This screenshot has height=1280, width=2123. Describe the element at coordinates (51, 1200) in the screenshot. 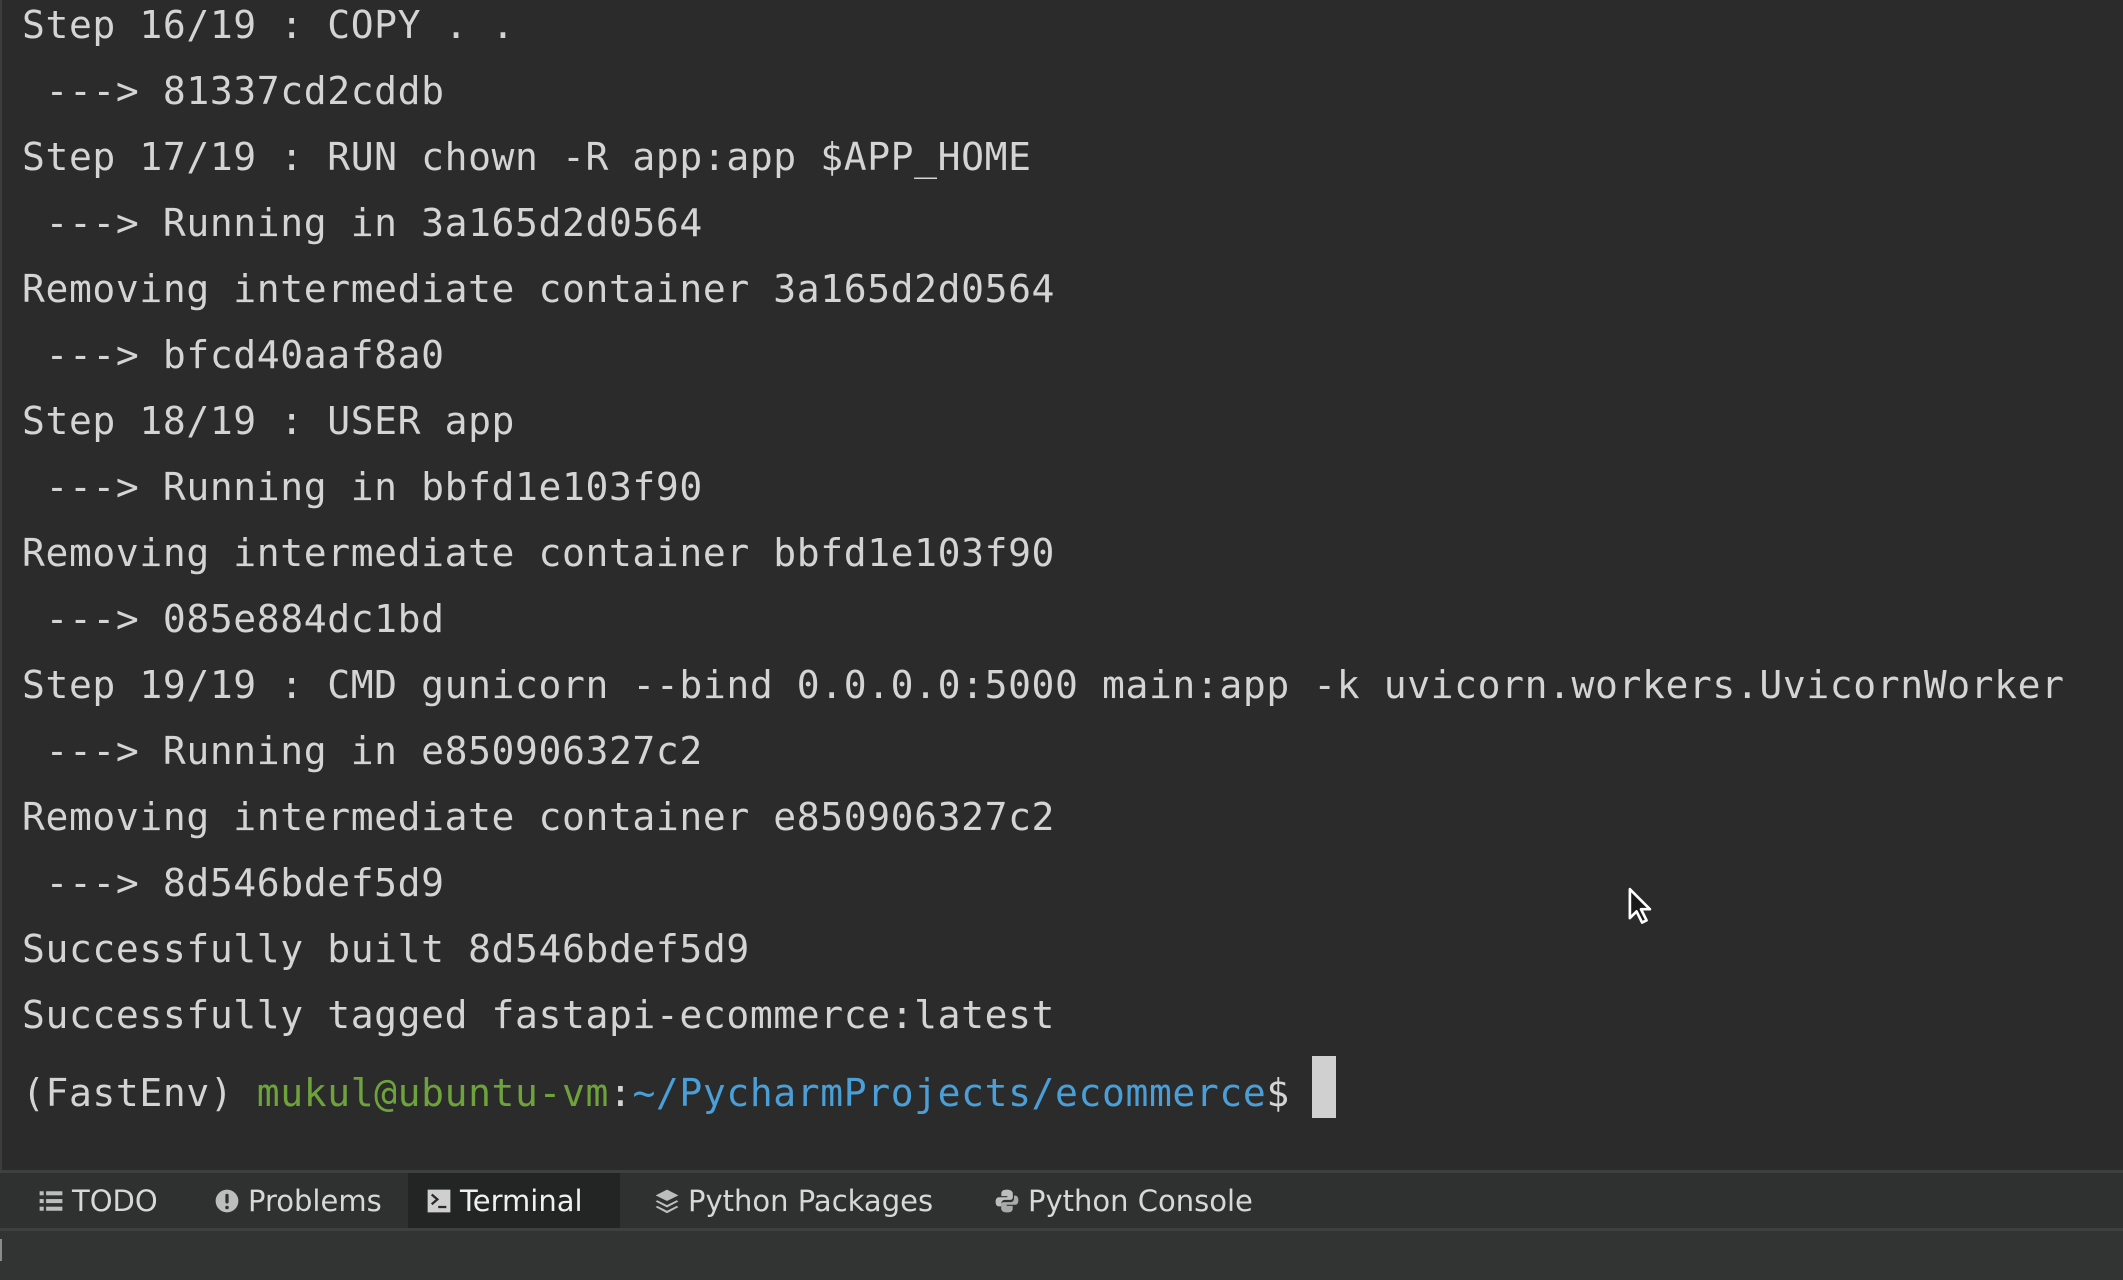

I see `list-icon` at that location.